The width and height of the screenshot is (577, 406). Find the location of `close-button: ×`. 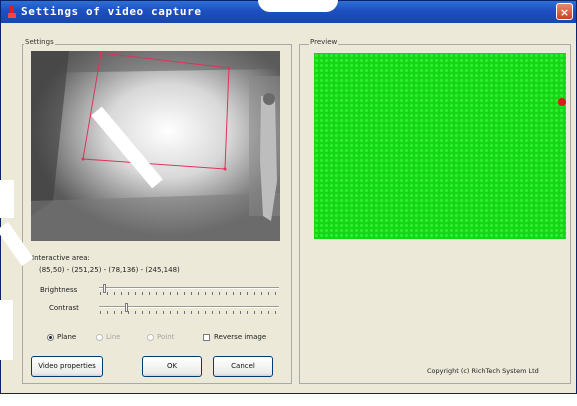

close-button: × is located at coordinates (564, 11).